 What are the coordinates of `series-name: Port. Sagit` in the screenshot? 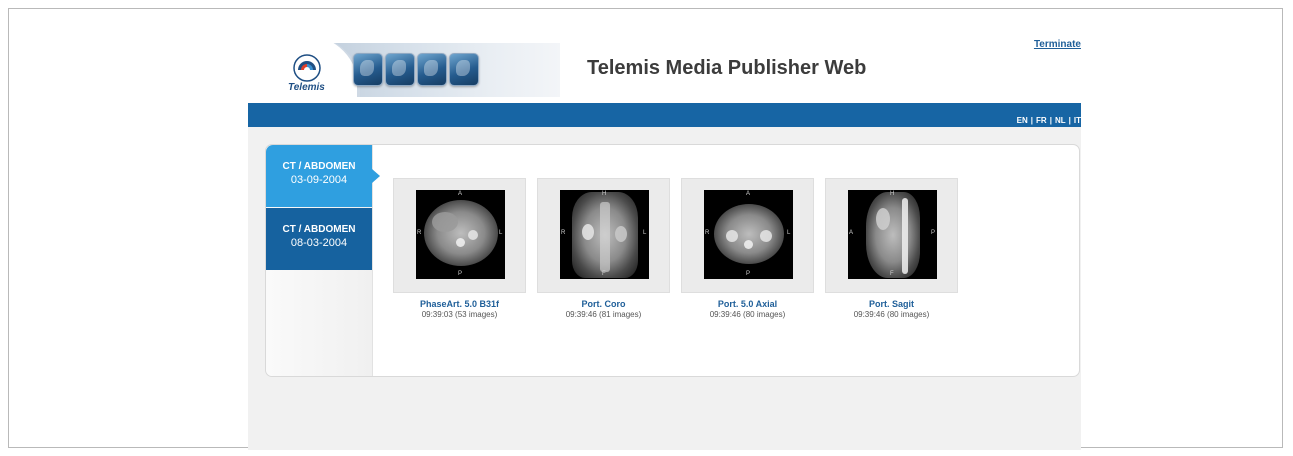 It's located at (891, 304).